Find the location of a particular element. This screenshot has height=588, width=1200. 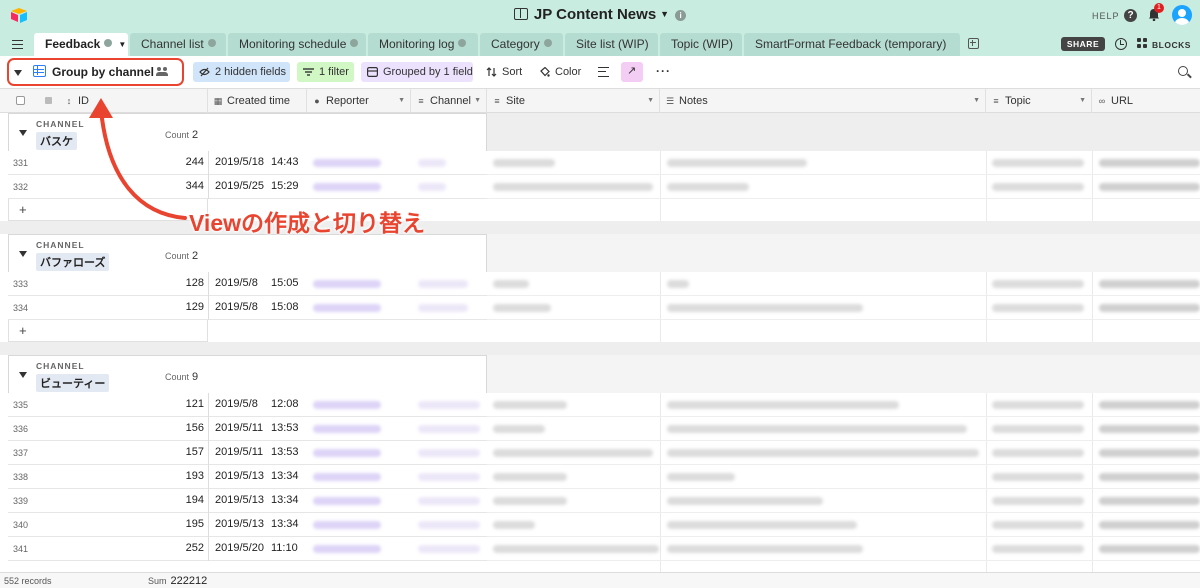

table-row: 331 244 2019/5/18 14:43 is located at coordinates (247, 163).